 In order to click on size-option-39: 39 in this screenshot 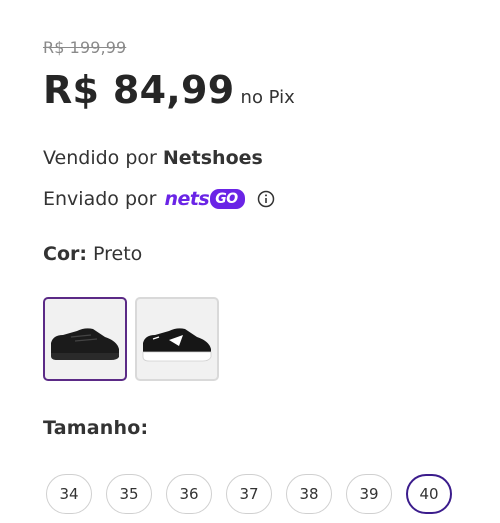, I will do `click(369, 494)`.